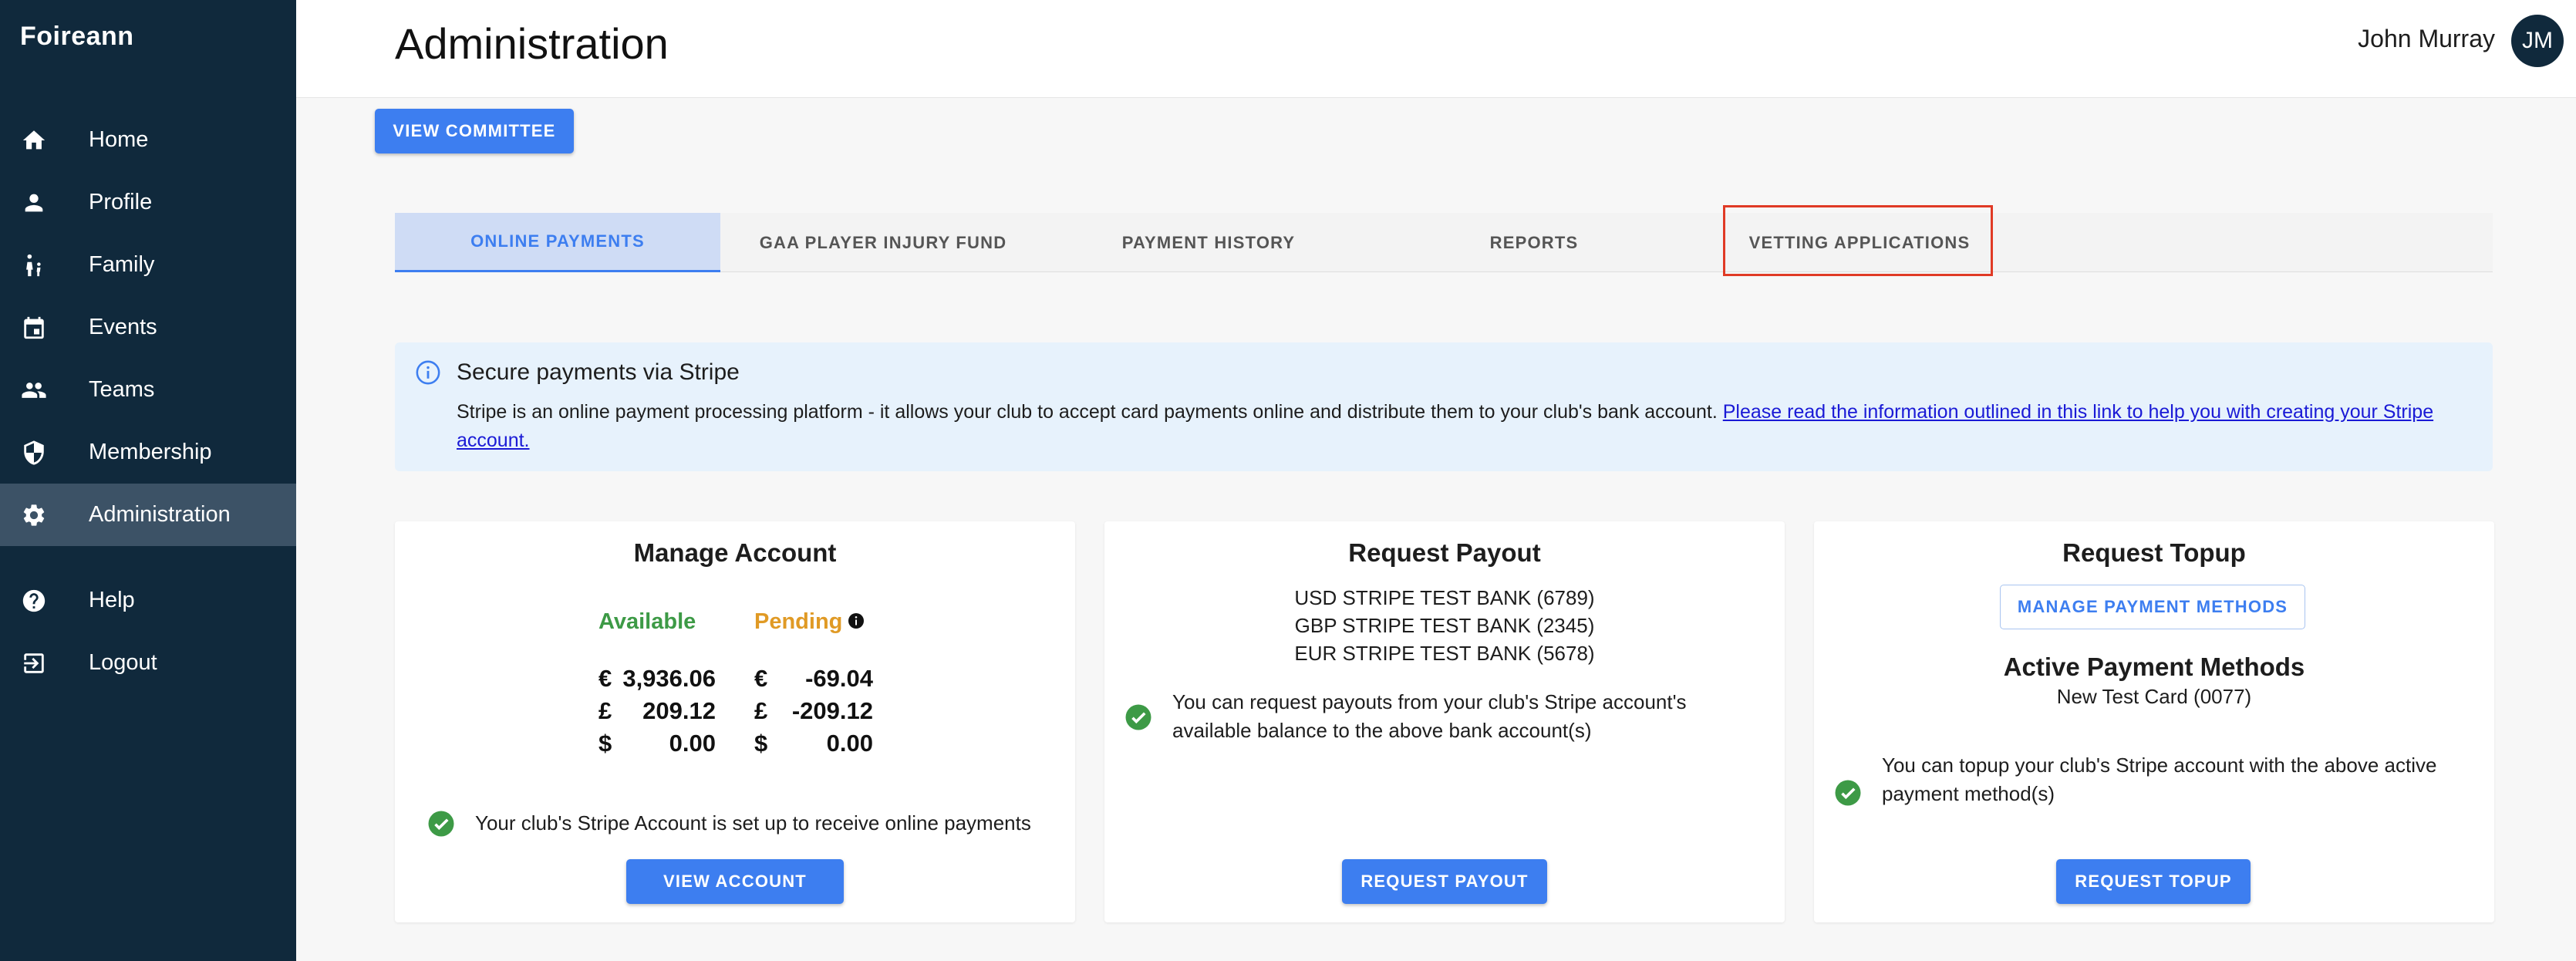 The height and width of the screenshot is (961, 2576). What do you see at coordinates (2152, 607) in the screenshot?
I see `manage-payment-methods-button: MANAGE PAYMENT METHODS` at bounding box center [2152, 607].